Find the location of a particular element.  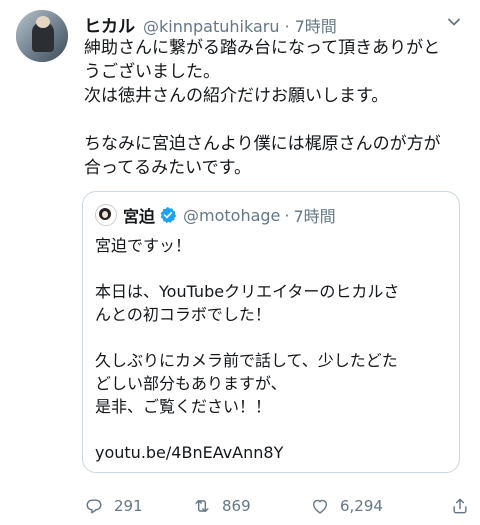

quoted-author-handle: @motohage is located at coordinates (232, 215).